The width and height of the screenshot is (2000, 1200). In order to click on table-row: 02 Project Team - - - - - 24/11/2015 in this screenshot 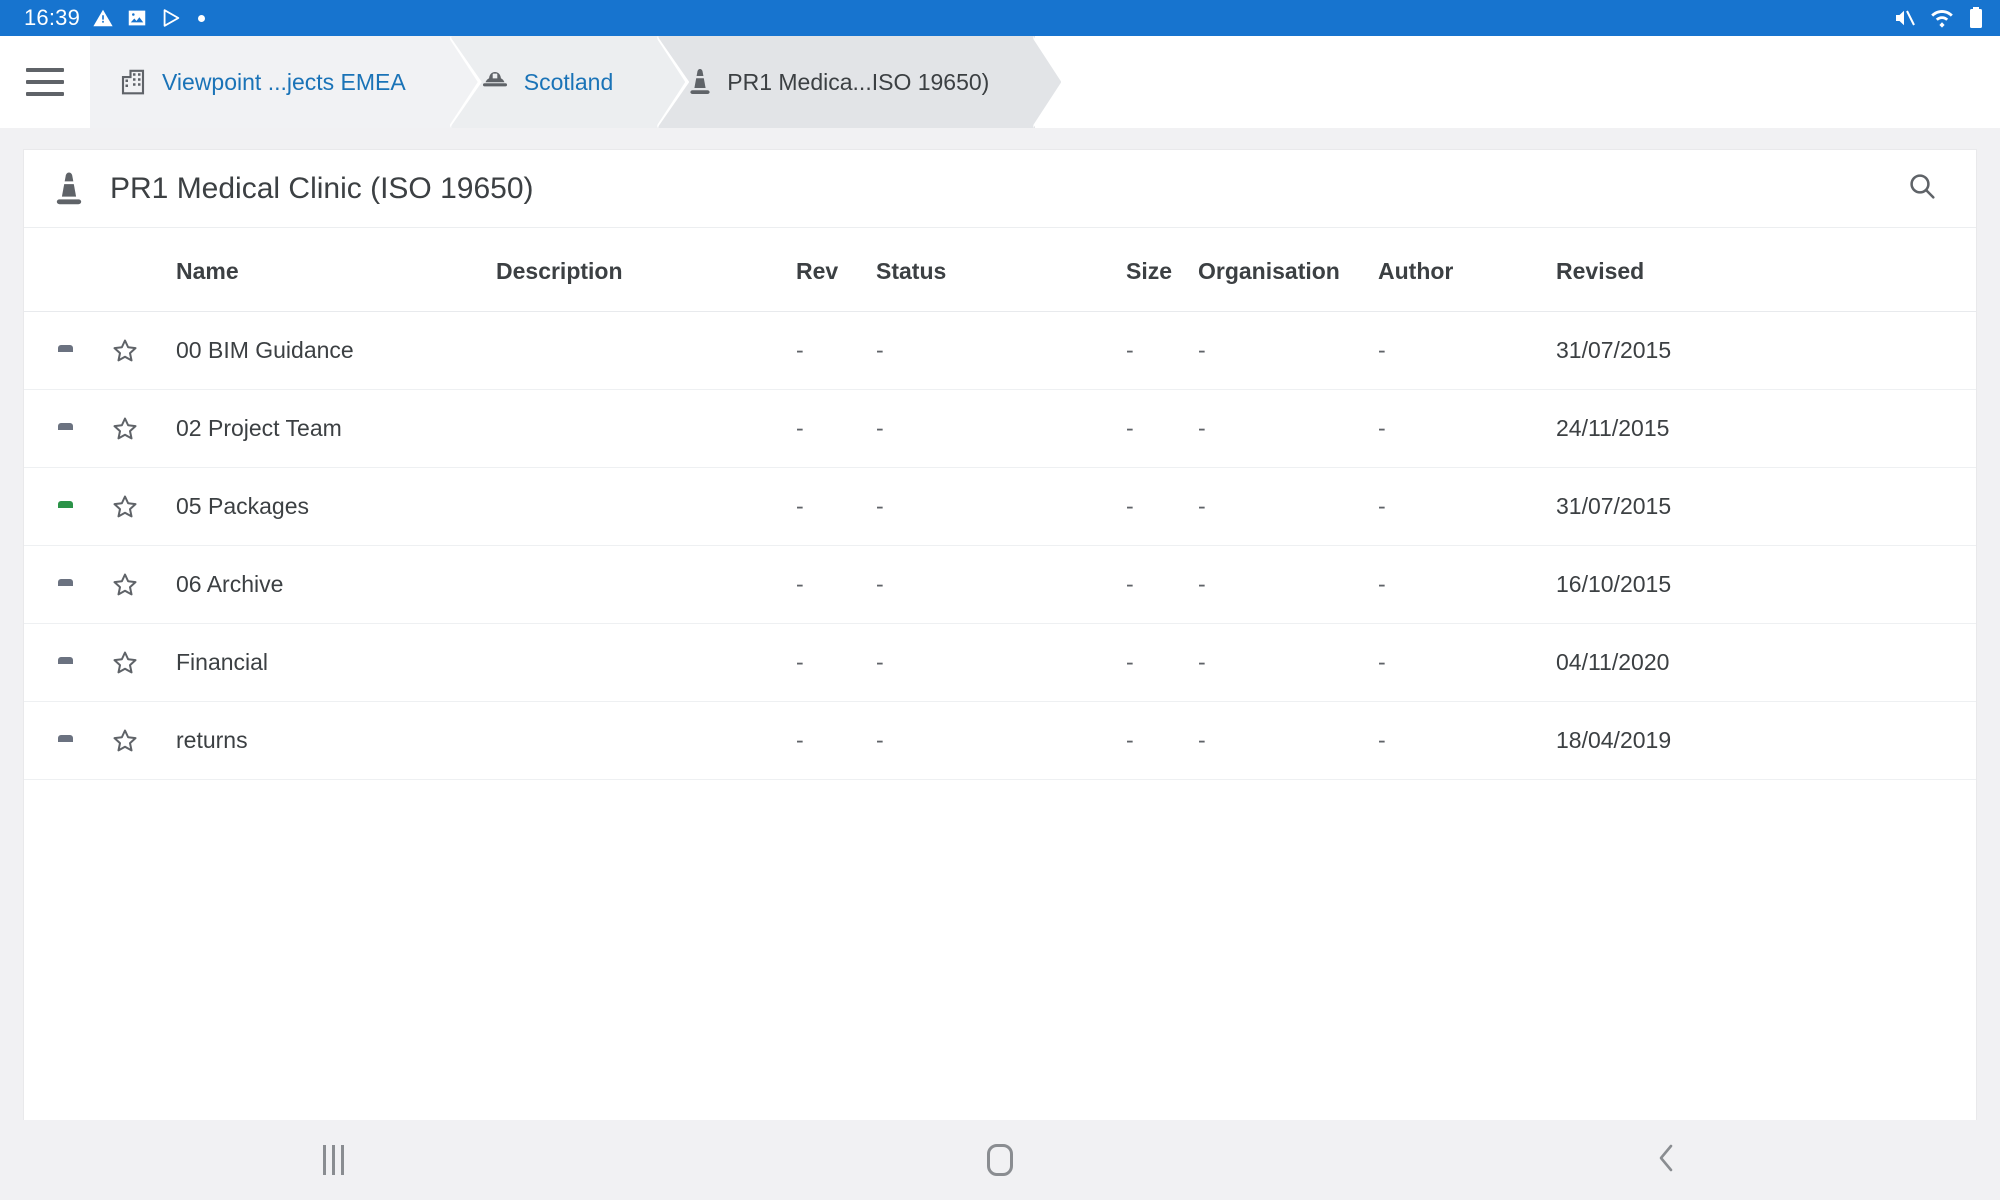, I will do `click(1000, 428)`.